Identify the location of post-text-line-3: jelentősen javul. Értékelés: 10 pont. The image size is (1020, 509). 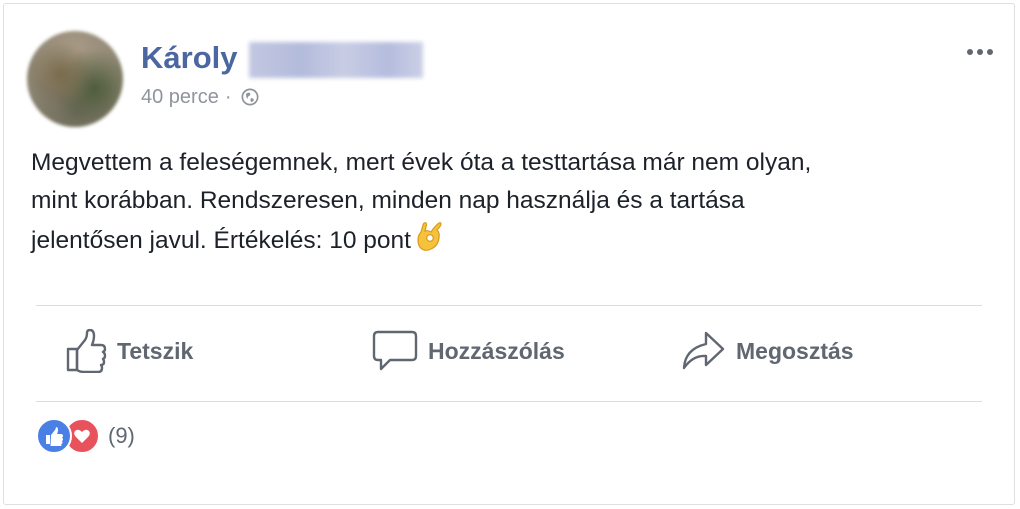
(221, 240).